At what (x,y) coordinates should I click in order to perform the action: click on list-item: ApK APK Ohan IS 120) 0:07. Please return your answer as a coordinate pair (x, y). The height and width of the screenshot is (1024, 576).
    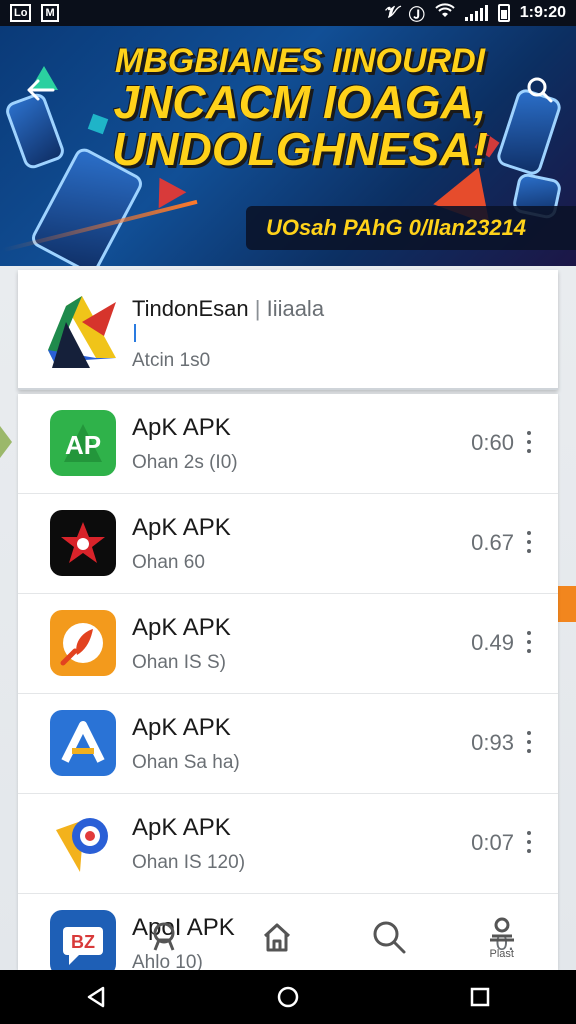
    Looking at the image, I should click on (288, 844).